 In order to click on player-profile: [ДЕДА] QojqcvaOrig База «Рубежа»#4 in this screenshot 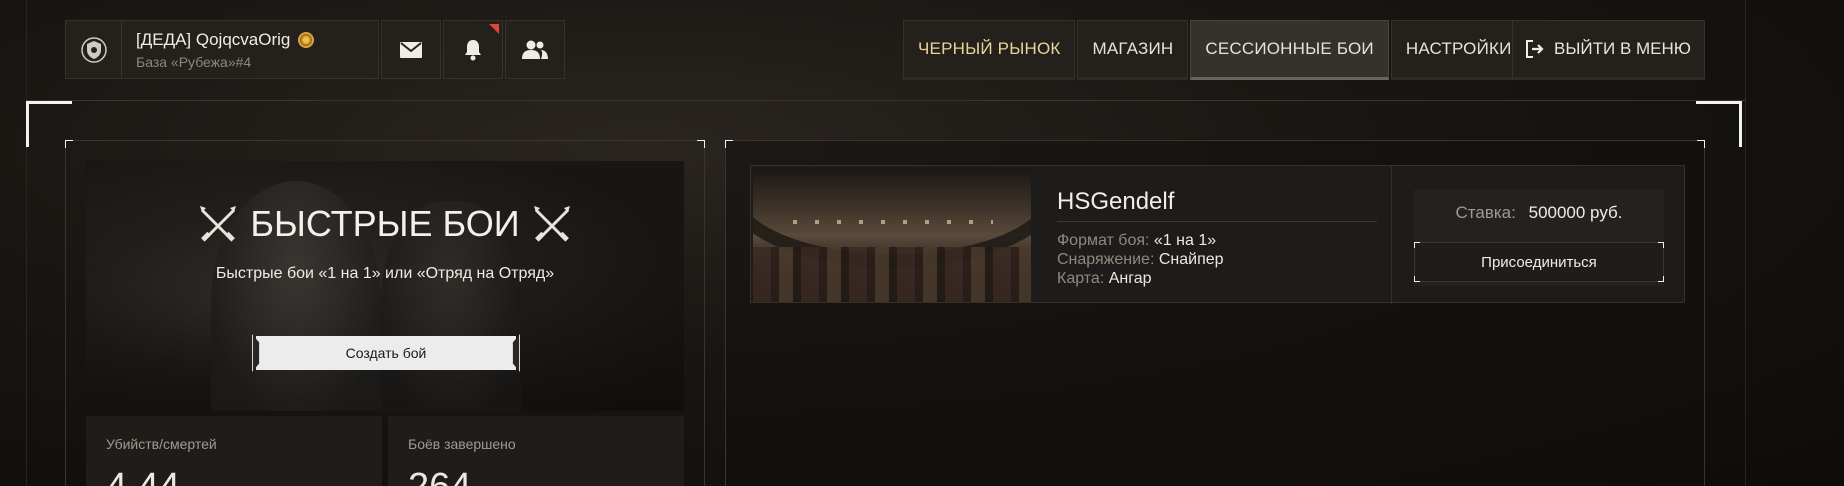, I will do `click(222, 49)`.